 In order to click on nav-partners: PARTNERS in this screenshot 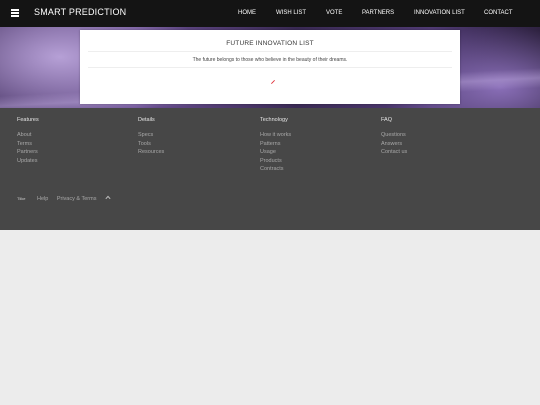, I will do `click(378, 13)`.